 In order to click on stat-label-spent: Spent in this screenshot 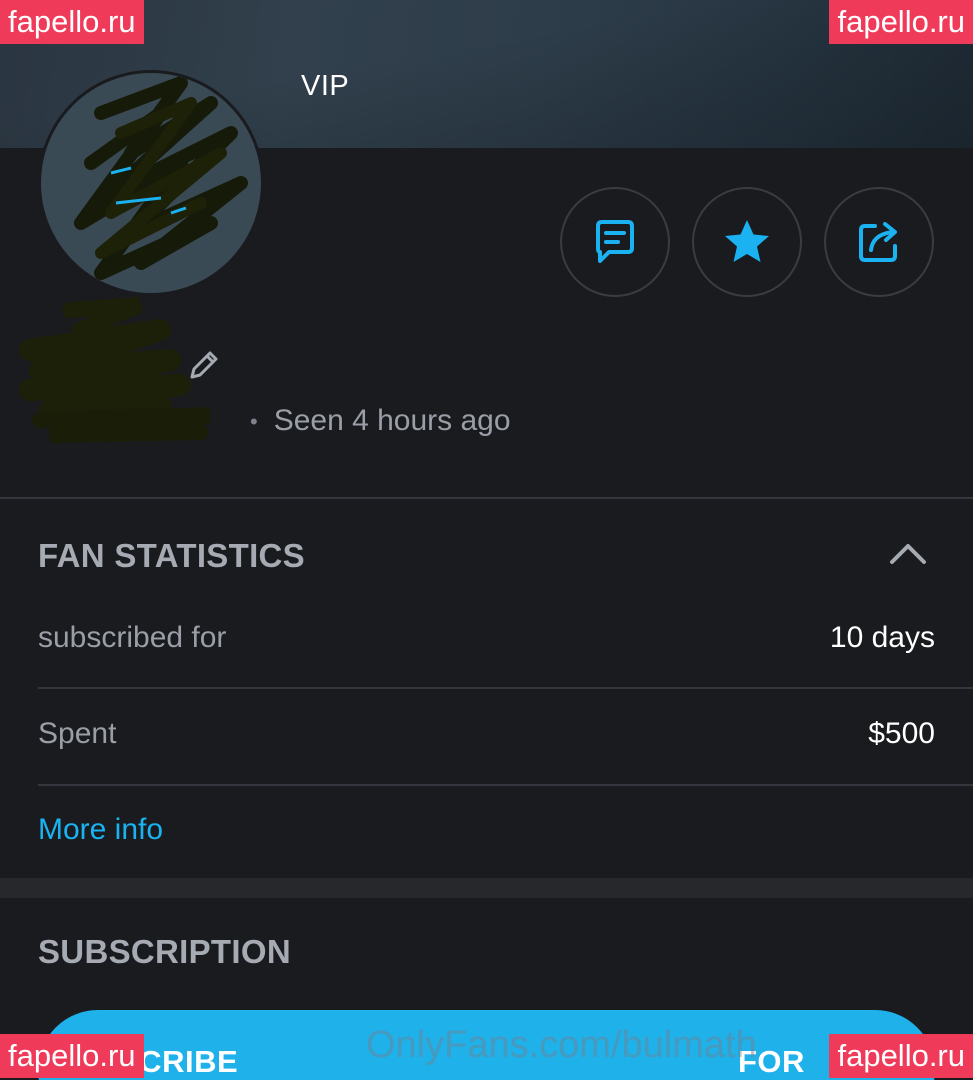, I will do `click(77, 733)`.